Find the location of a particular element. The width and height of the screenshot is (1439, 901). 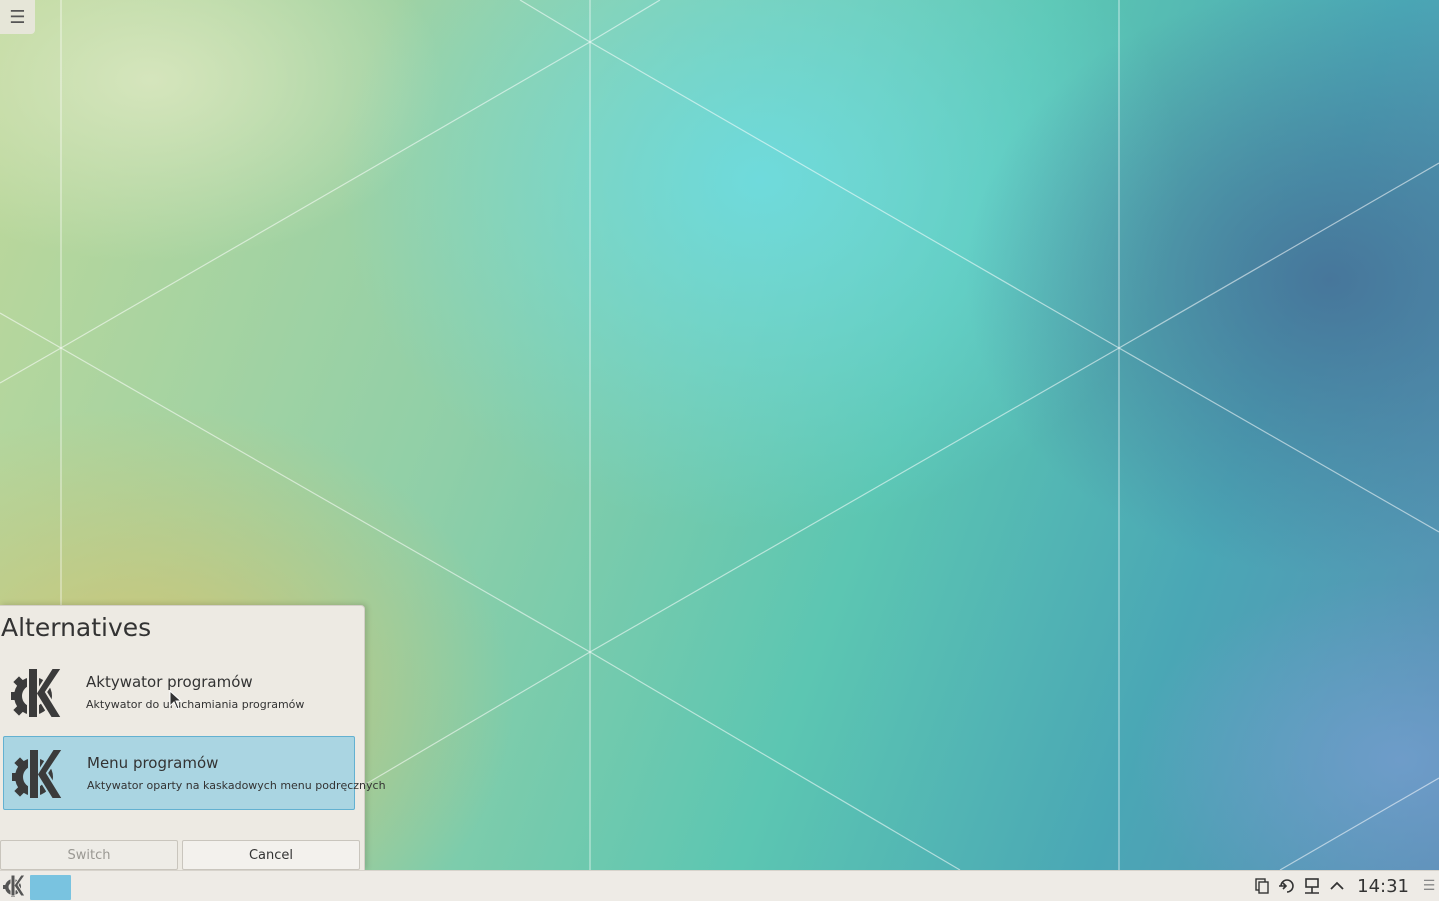

switch-button: Switch is located at coordinates (89, 855).